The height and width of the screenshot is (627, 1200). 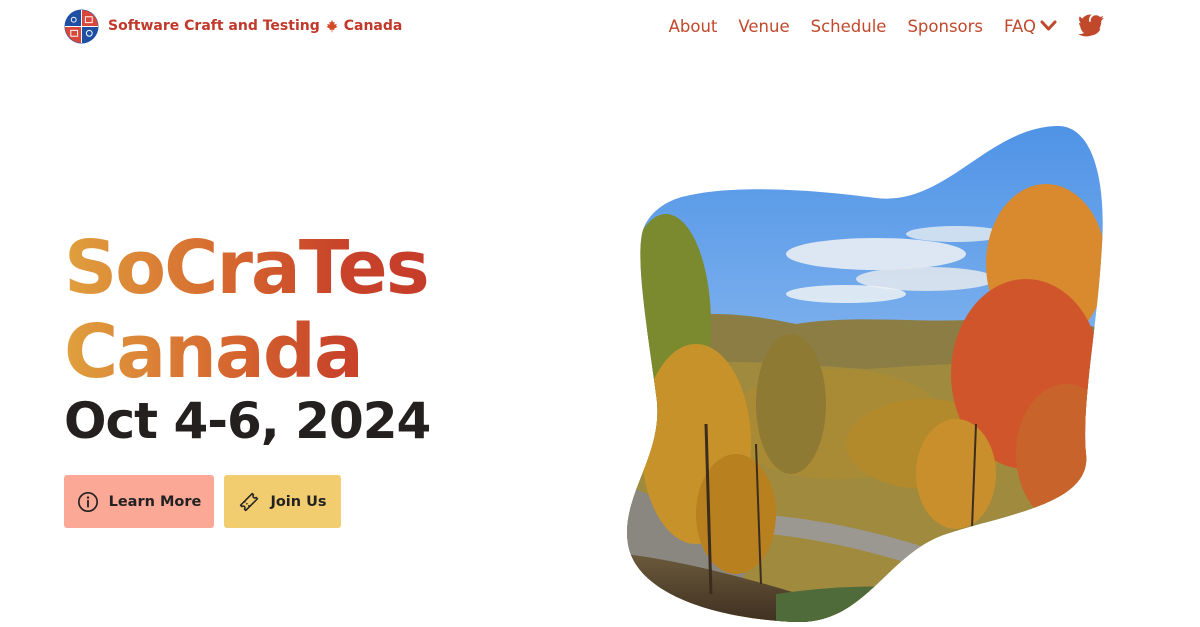 What do you see at coordinates (81, 26) in the screenshot?
I see `socrates-logo-icon` at bounding box center [81, 26].